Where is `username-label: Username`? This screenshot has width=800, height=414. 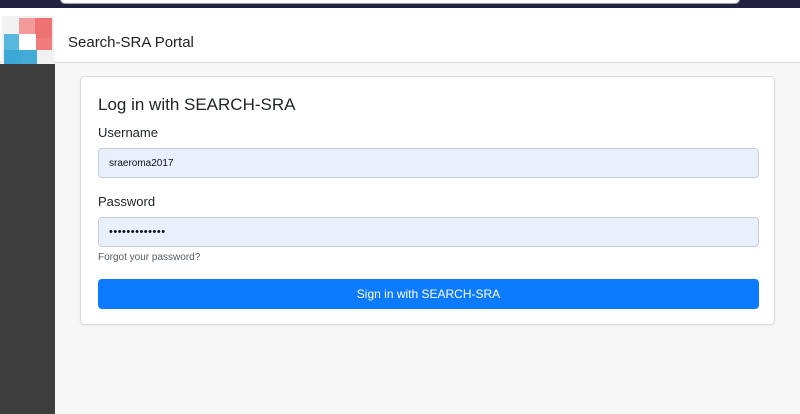 username-label: Username is located at coordinates (128, 132).